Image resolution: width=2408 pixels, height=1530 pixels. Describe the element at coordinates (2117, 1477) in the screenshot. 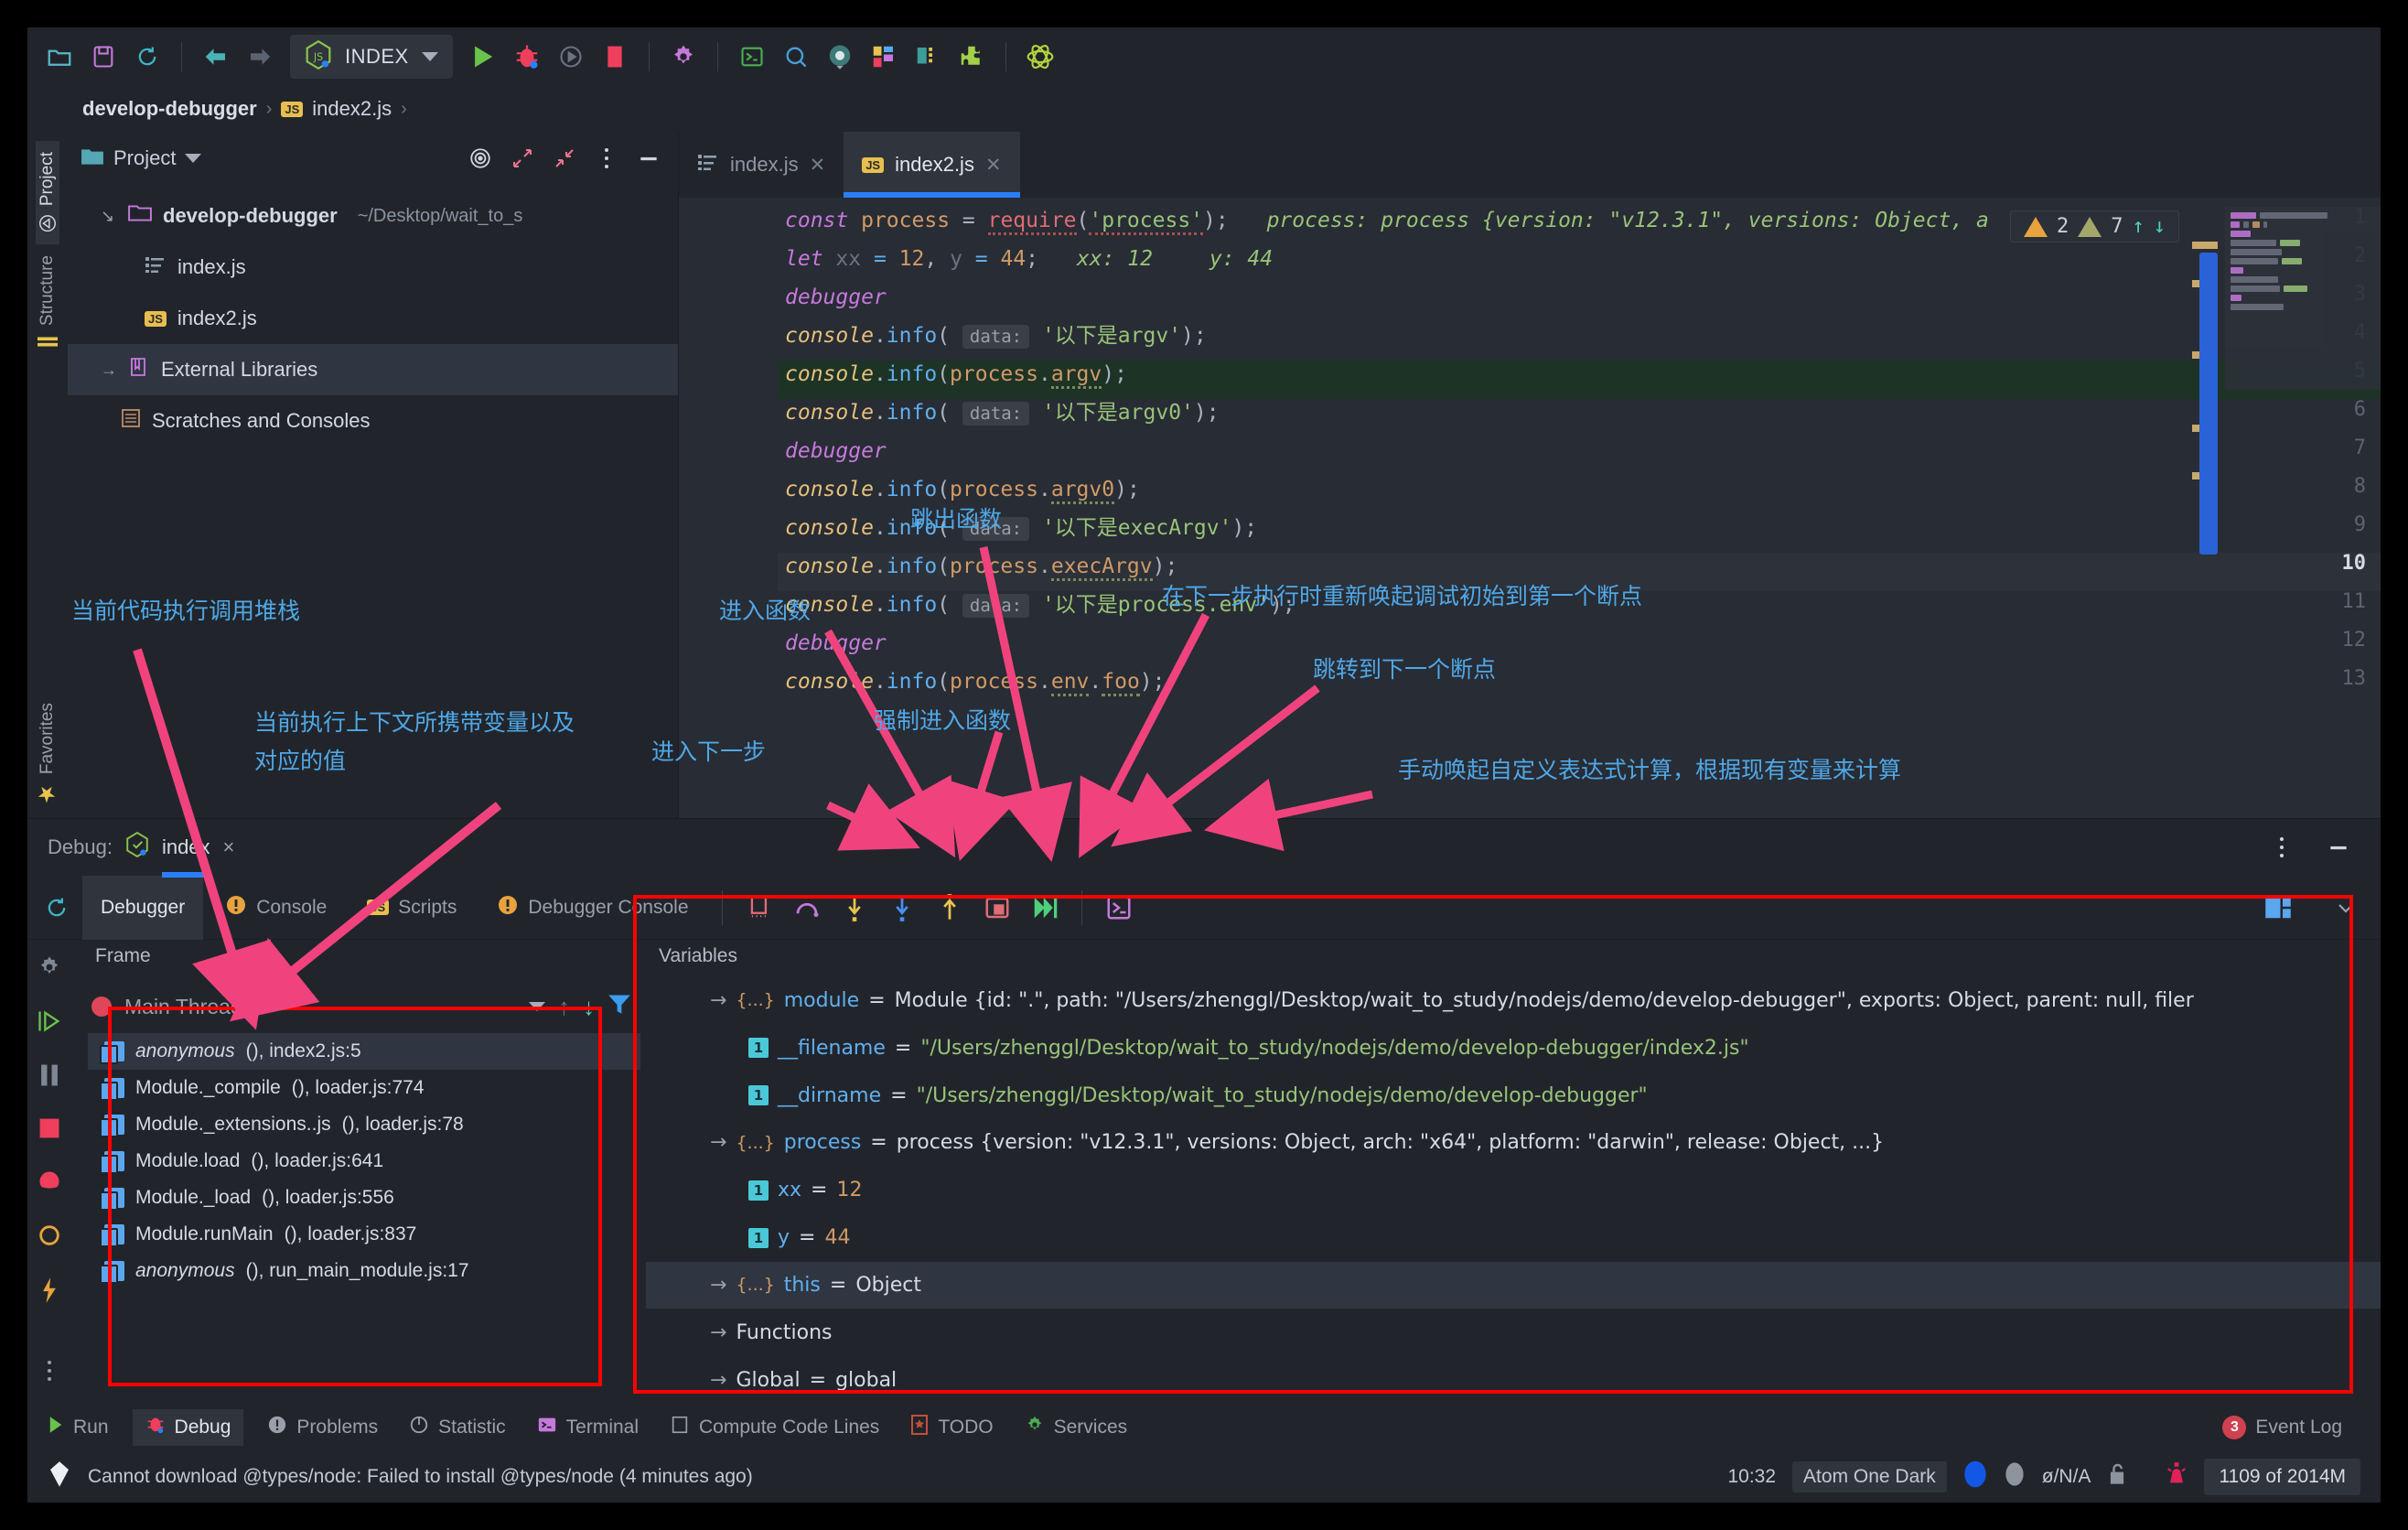

I see `lock-icon` at that location.